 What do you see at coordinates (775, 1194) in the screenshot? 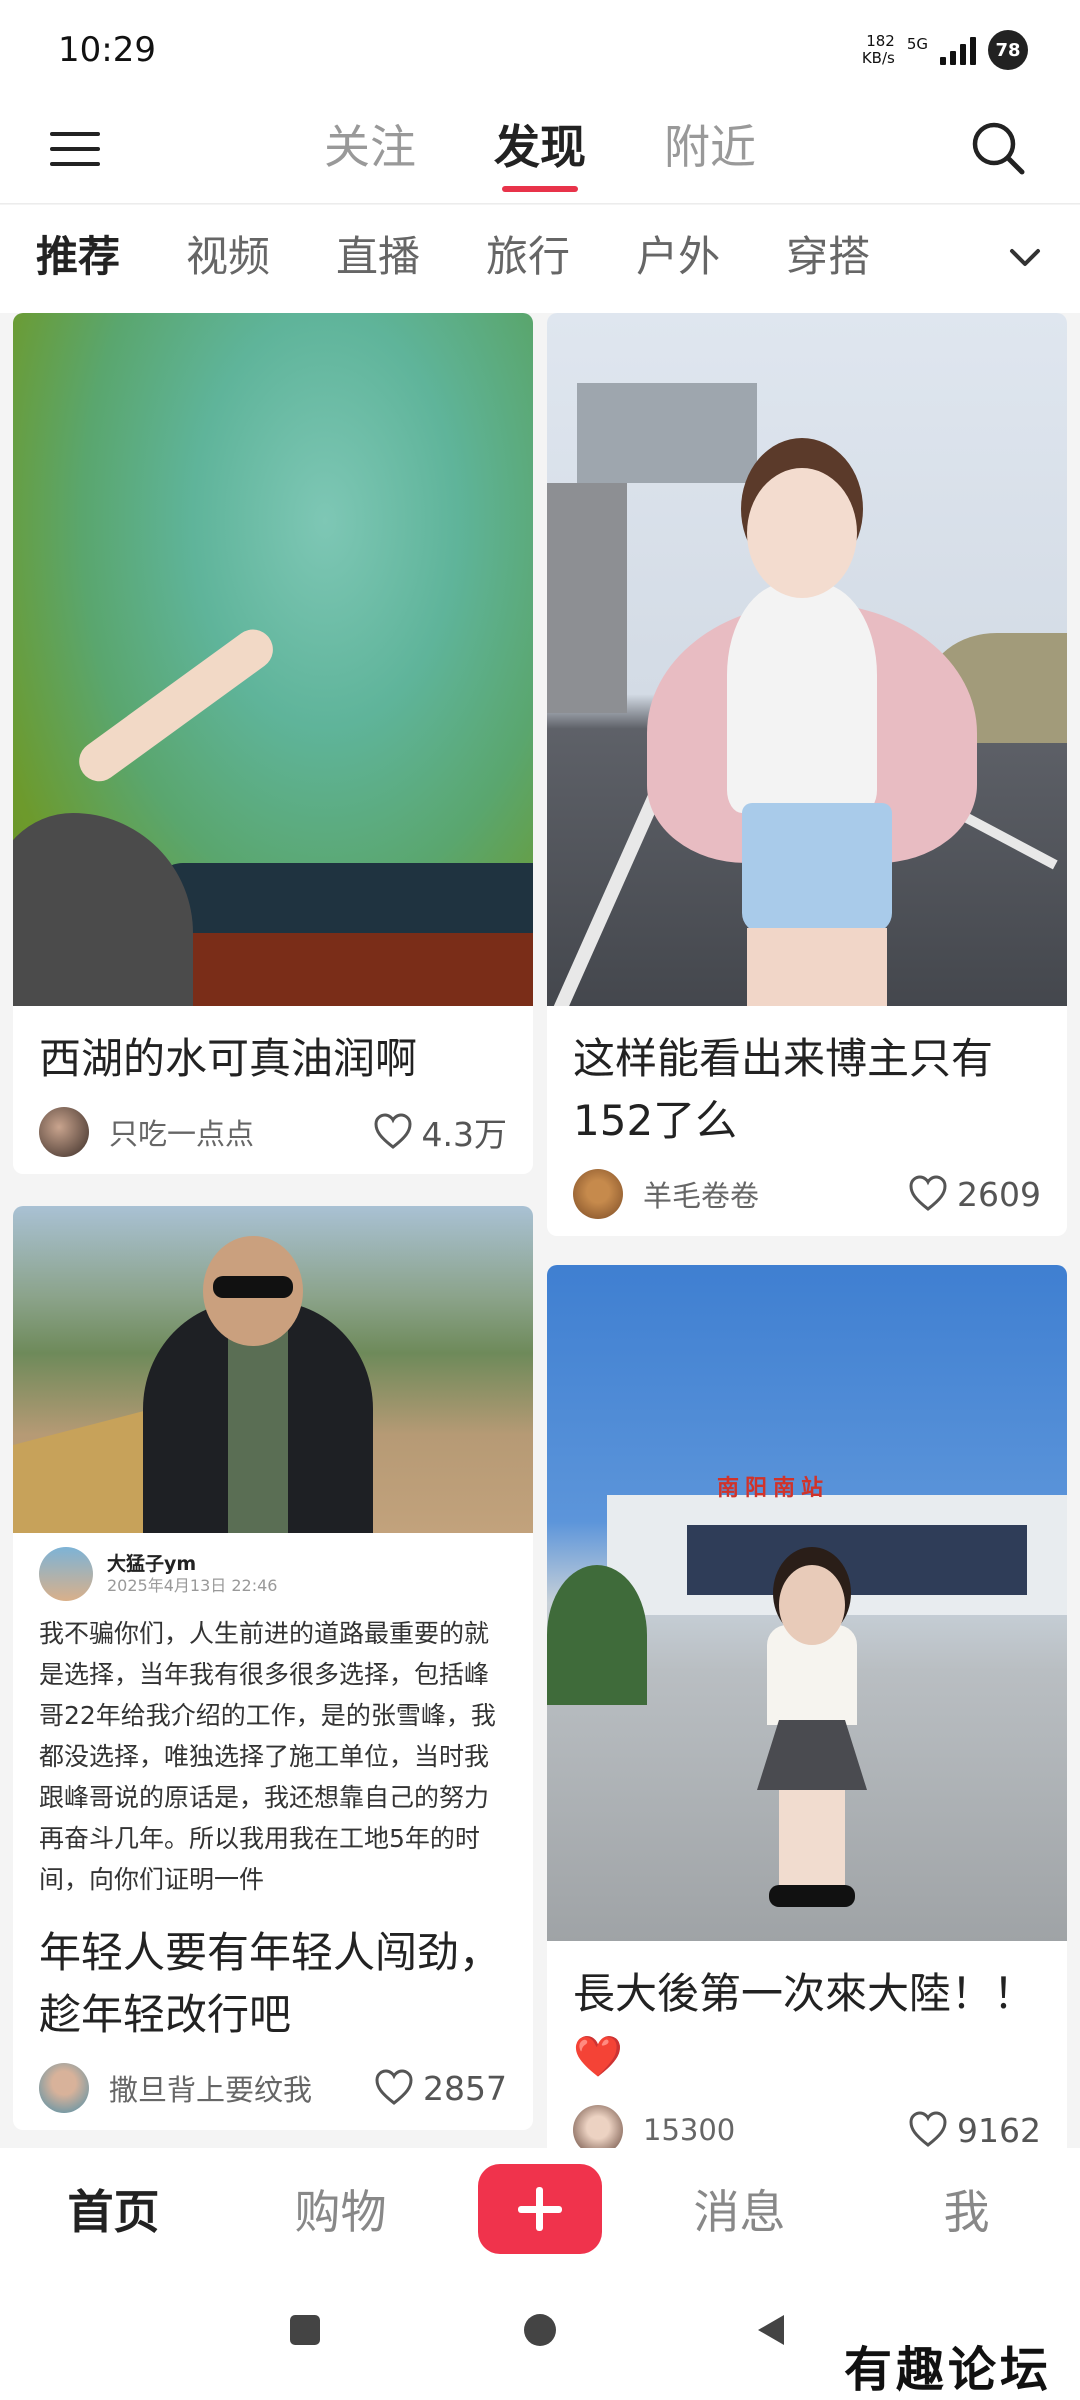
I see `author-name: 羊毛卷卷` at bounding box center [775, 1194].